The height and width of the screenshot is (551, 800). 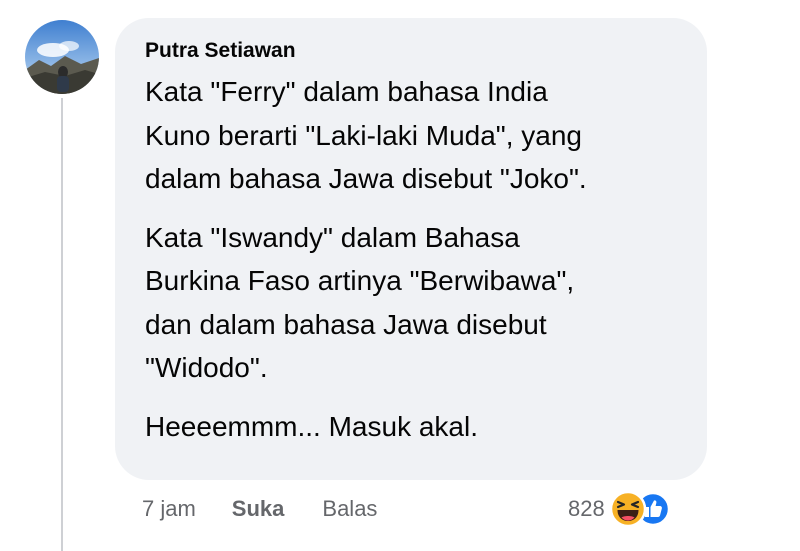 I want to click on like-button: Suka, so click(x=258, y=509).